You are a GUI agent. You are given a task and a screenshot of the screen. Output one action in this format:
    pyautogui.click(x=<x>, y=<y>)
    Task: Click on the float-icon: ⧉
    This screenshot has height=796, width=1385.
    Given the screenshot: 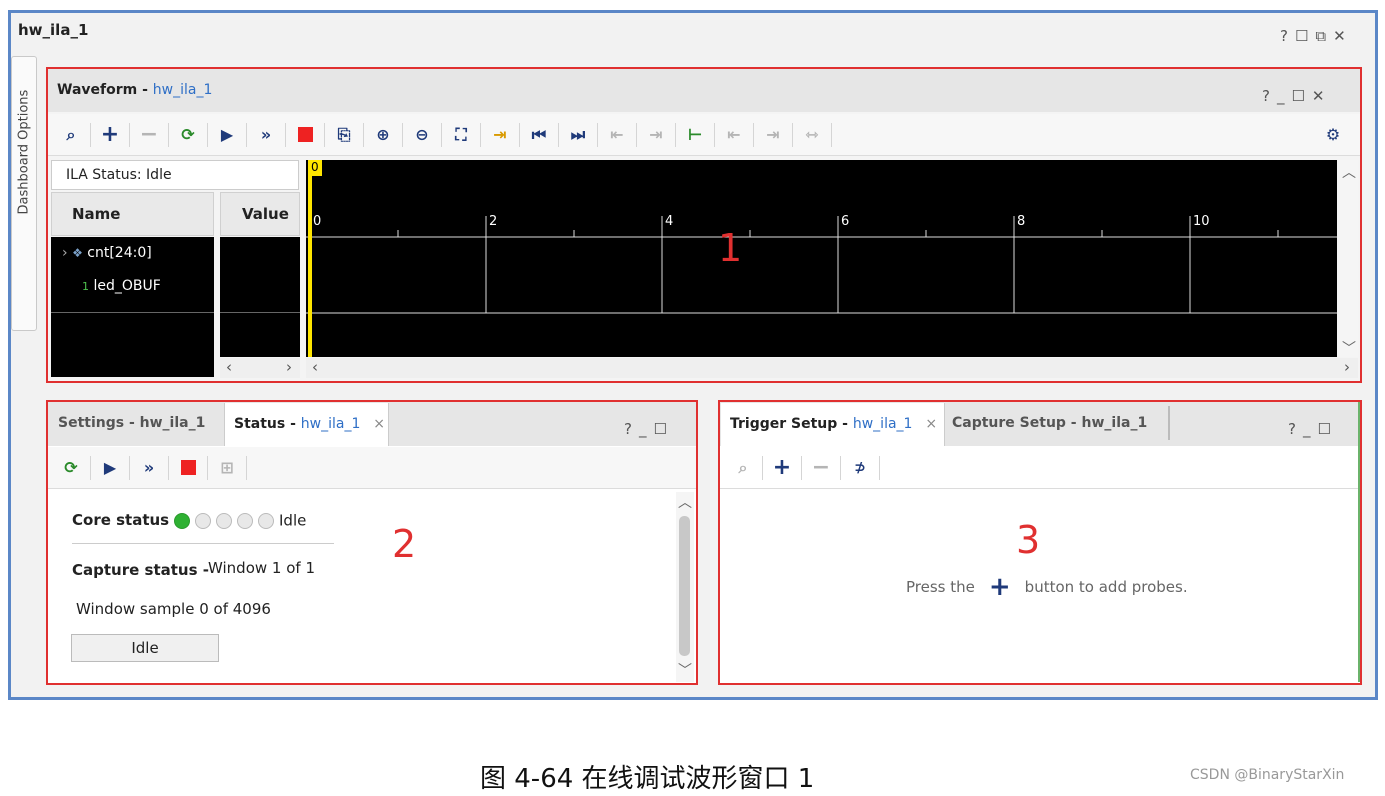 What is the action you would take?
    pyautogui.click(x=1324, y=36)
    